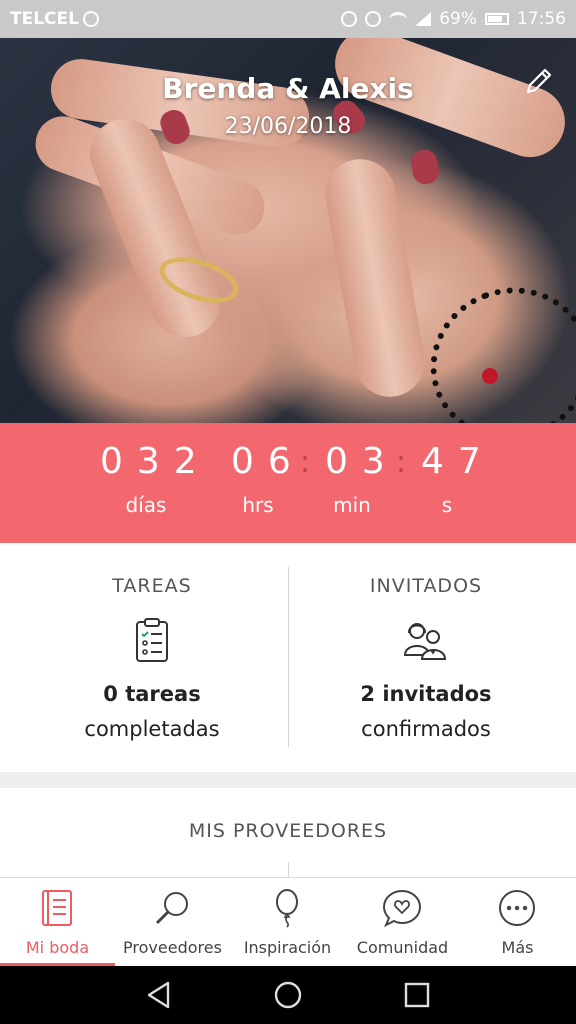 Image resolution: width=576 pixels, height=1024 pixels. Describe the element at coordinates (44, 19) in the screenshot. I see `carrier-label: TELCEL` at that location.